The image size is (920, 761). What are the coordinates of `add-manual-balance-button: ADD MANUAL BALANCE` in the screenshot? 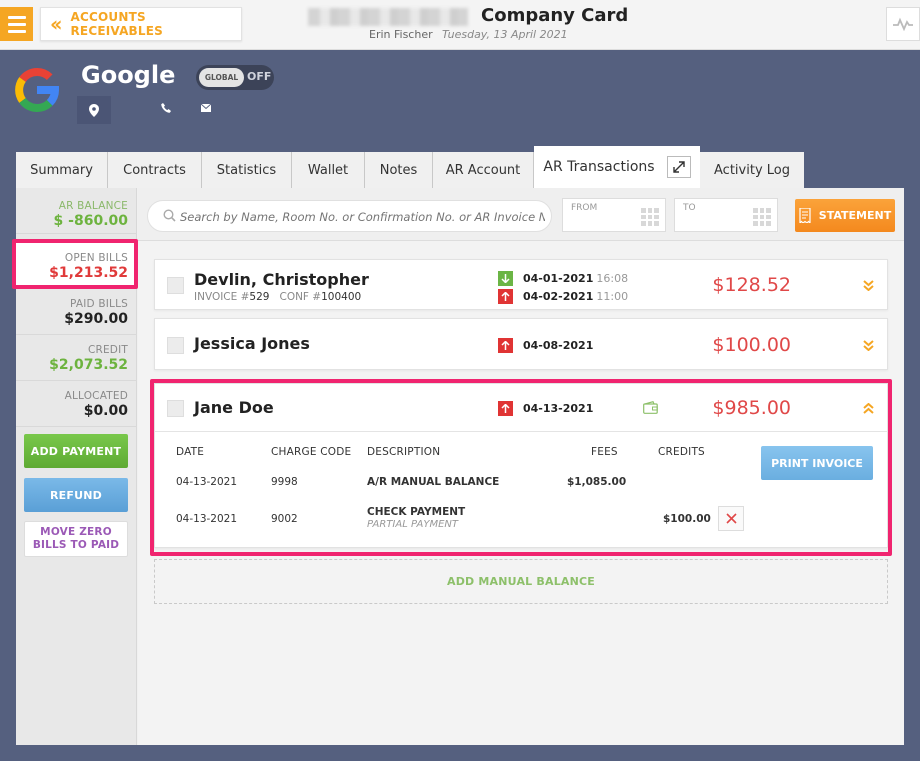 It's located at (521, 581).